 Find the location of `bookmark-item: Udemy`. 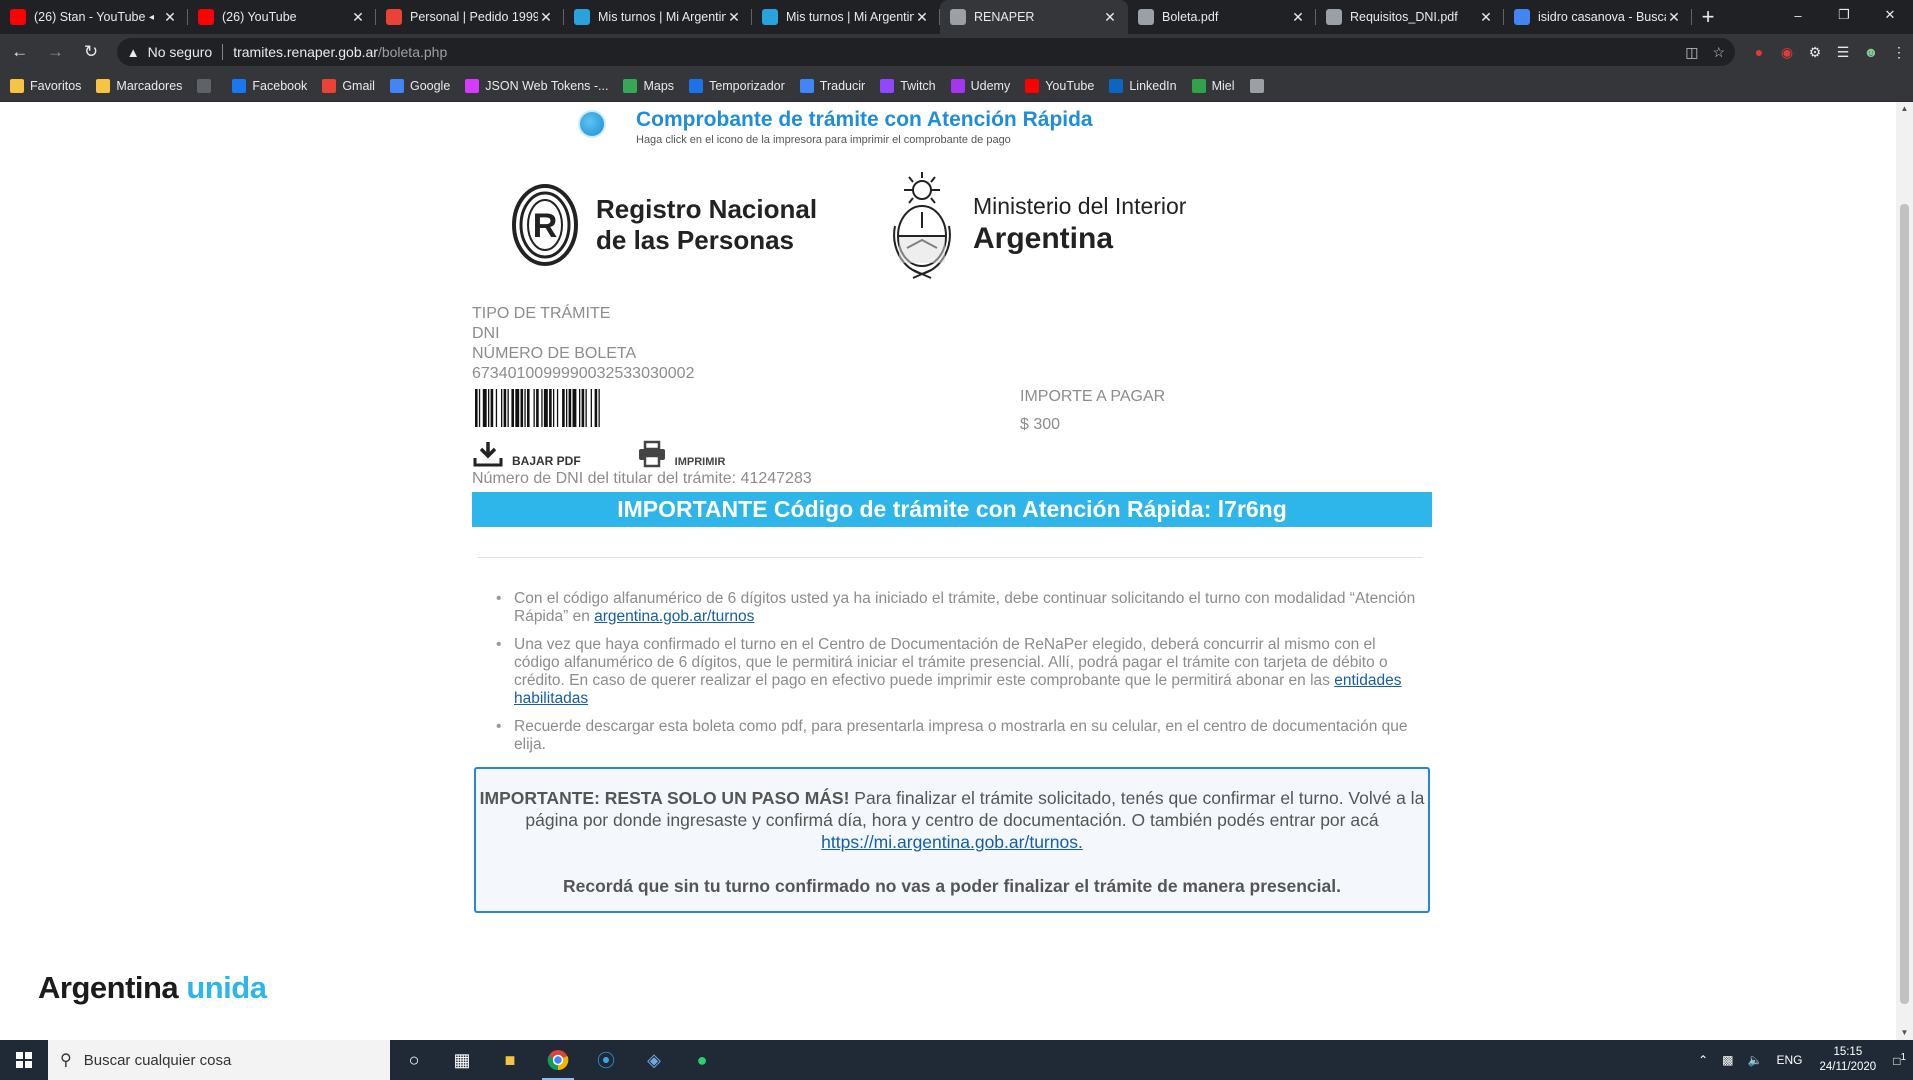

bookmark-item: Udemy is located at coordinates (980, 85).